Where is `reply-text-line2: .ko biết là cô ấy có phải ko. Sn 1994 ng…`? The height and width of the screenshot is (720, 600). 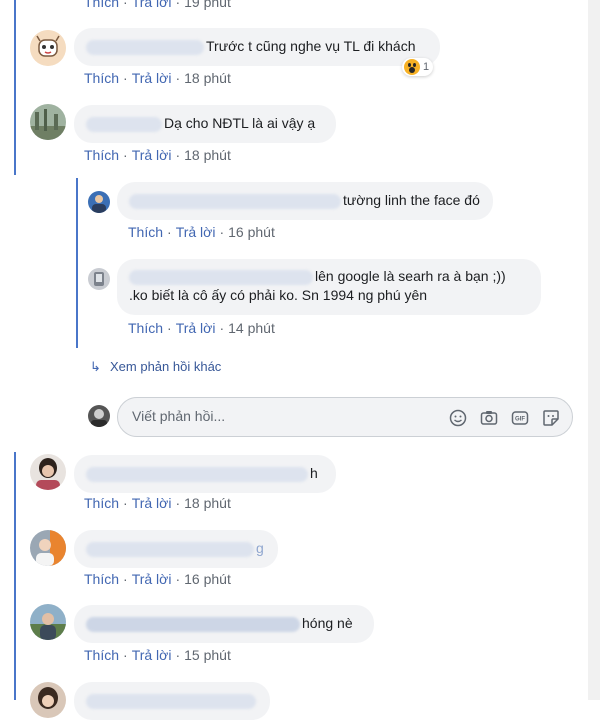
reply-text-line2: .ko biết là cô ấy có phải ko. Sn 1994 ng… is located at coordinates (278, 295).